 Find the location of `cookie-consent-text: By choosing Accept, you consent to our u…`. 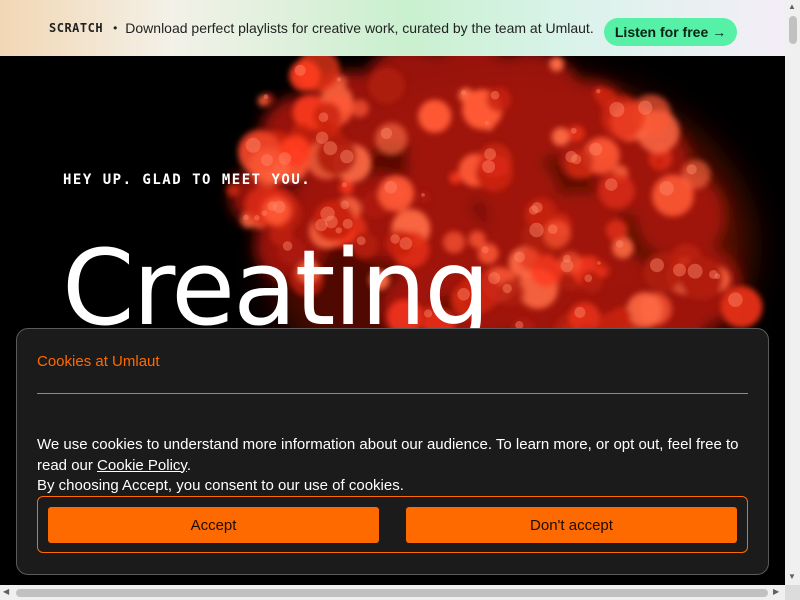

cookie-consent-text: By choosing Accept, you consent to our u… is located at coordinates (220, 485).